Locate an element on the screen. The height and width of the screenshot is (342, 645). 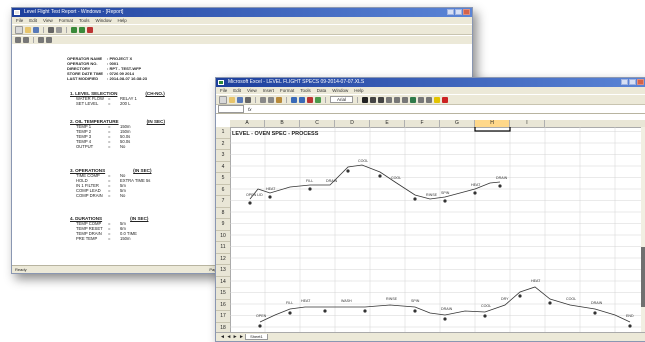
prev-page-icon is located at coordinates (26, 40).